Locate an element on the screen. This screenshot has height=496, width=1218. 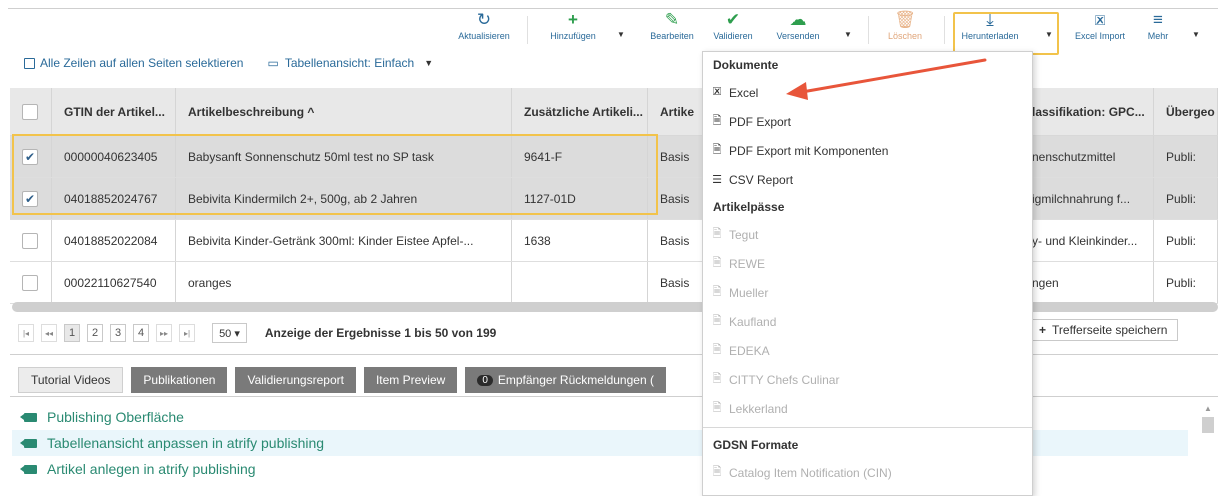
extra-id-cell is located at coordinates (580, 282).